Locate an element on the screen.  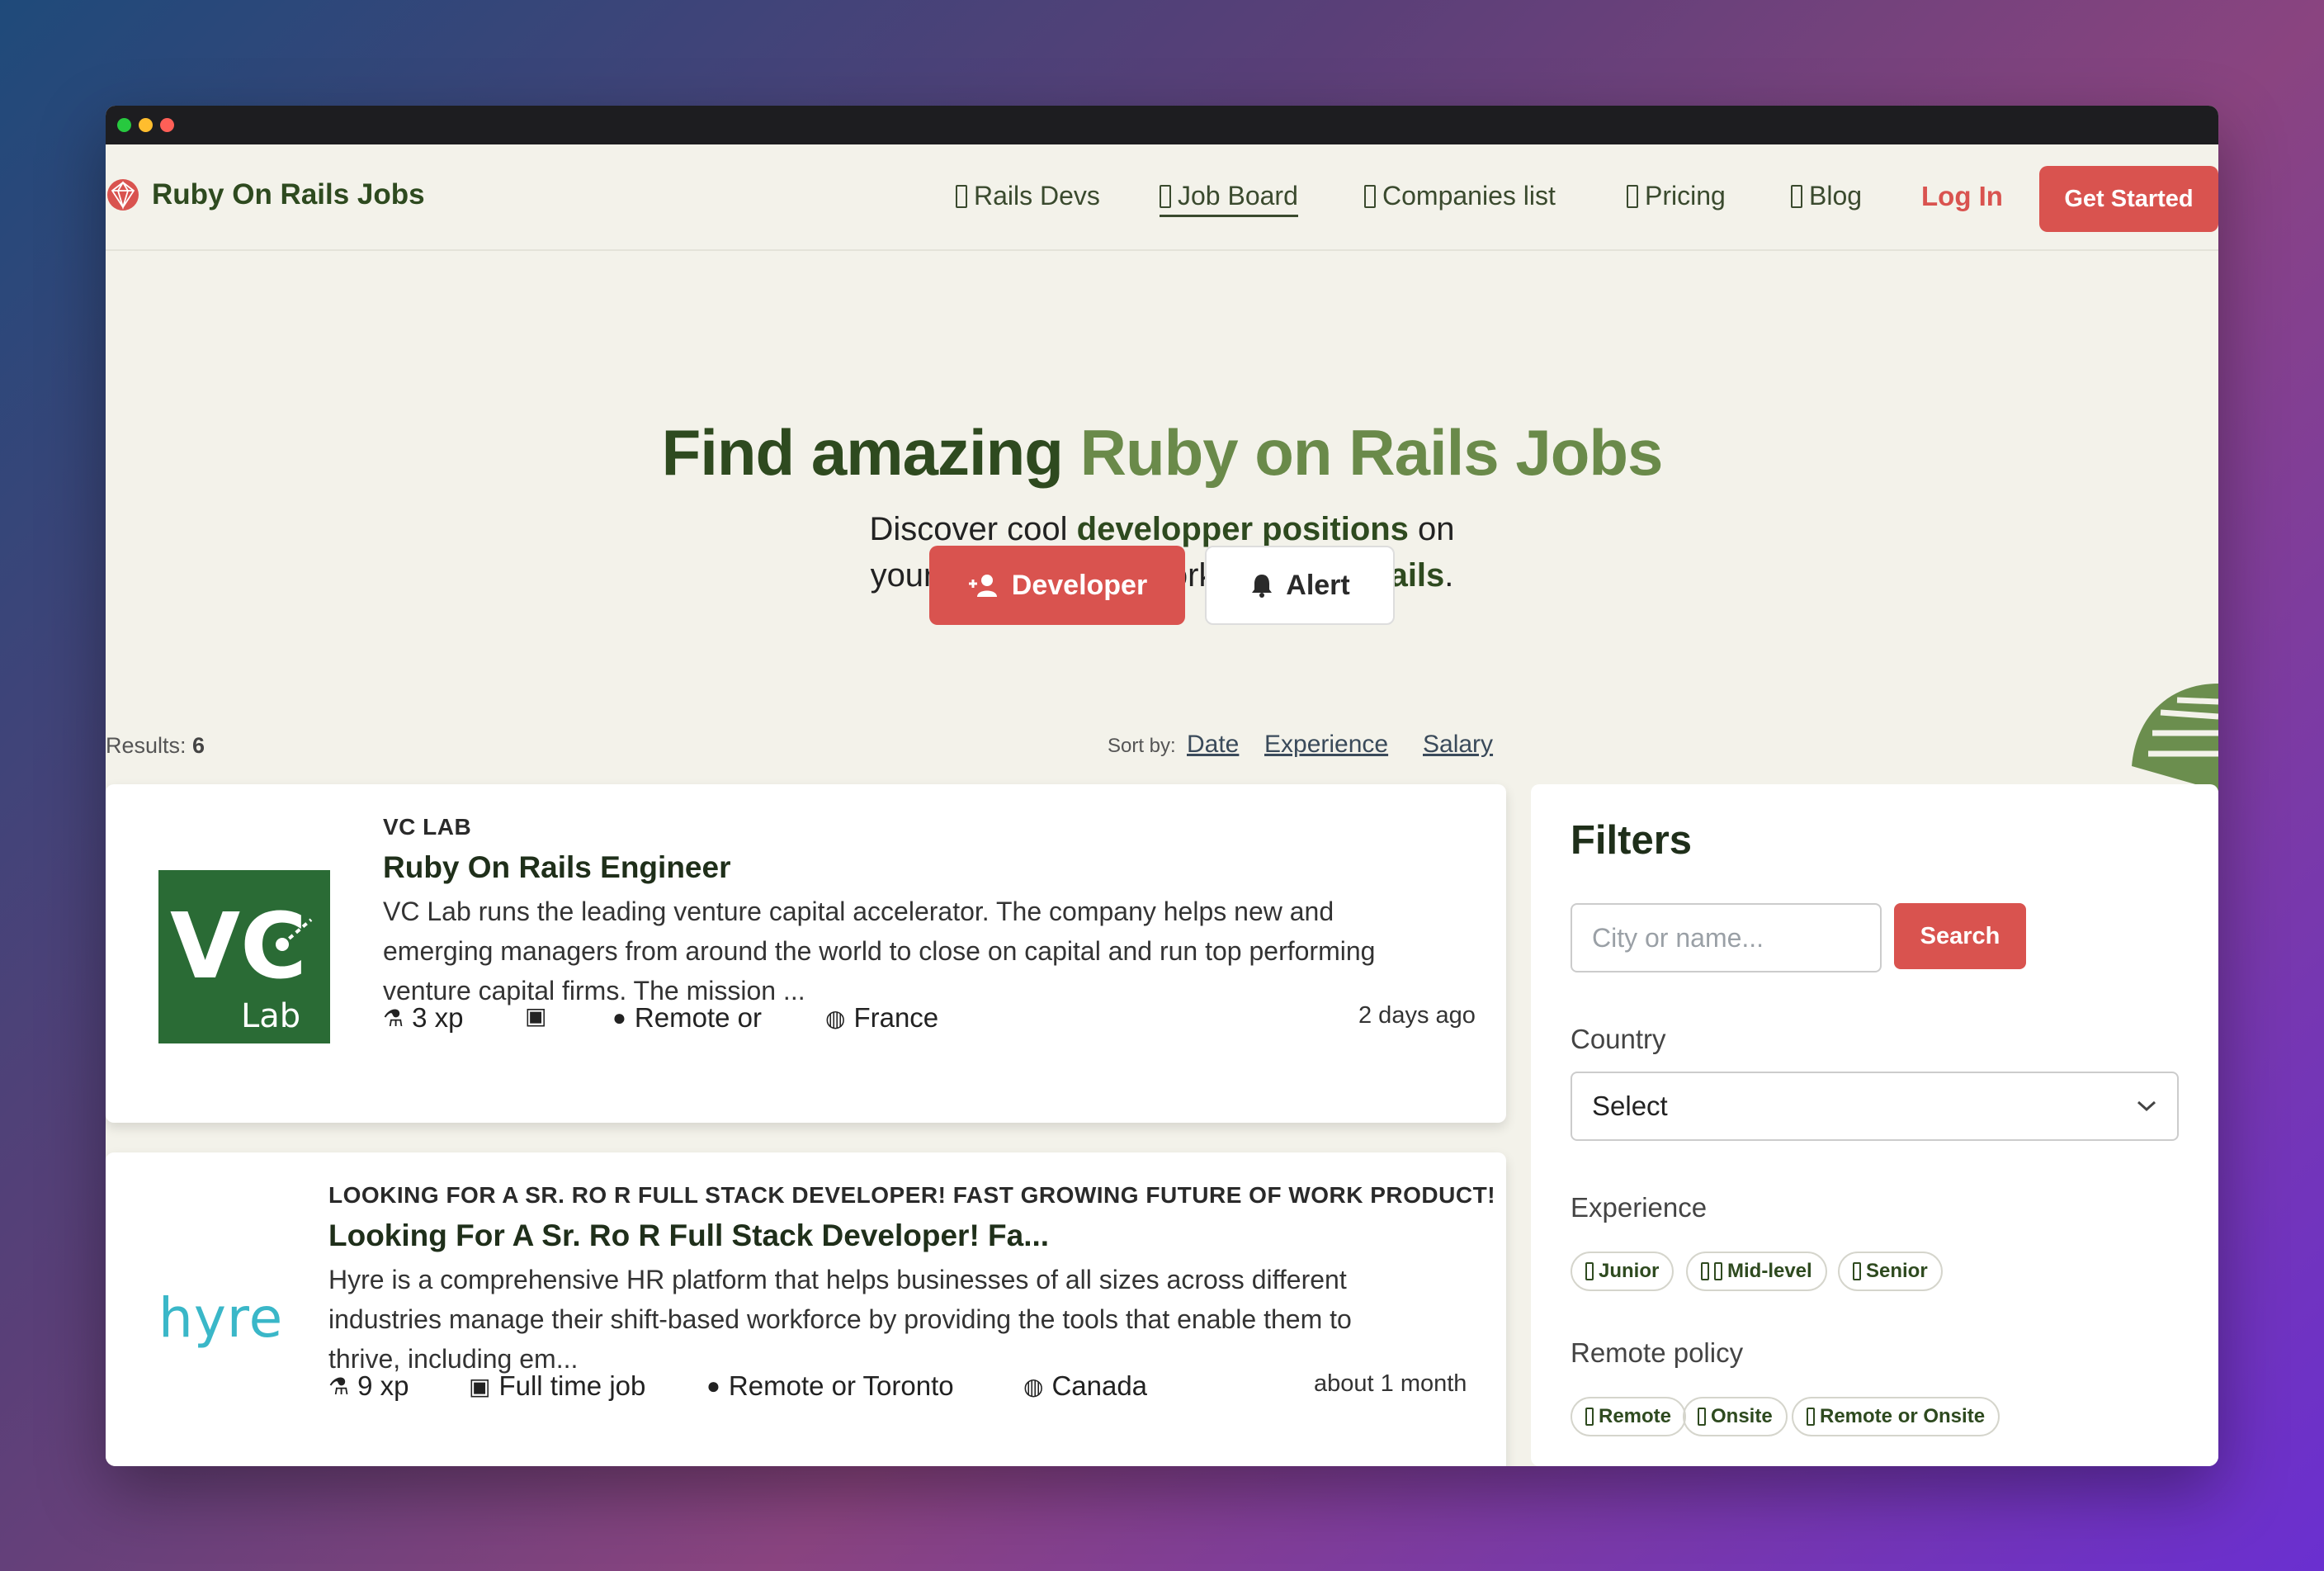
country-meta: ◍ Canada is located at coordinates (1085, 1386).